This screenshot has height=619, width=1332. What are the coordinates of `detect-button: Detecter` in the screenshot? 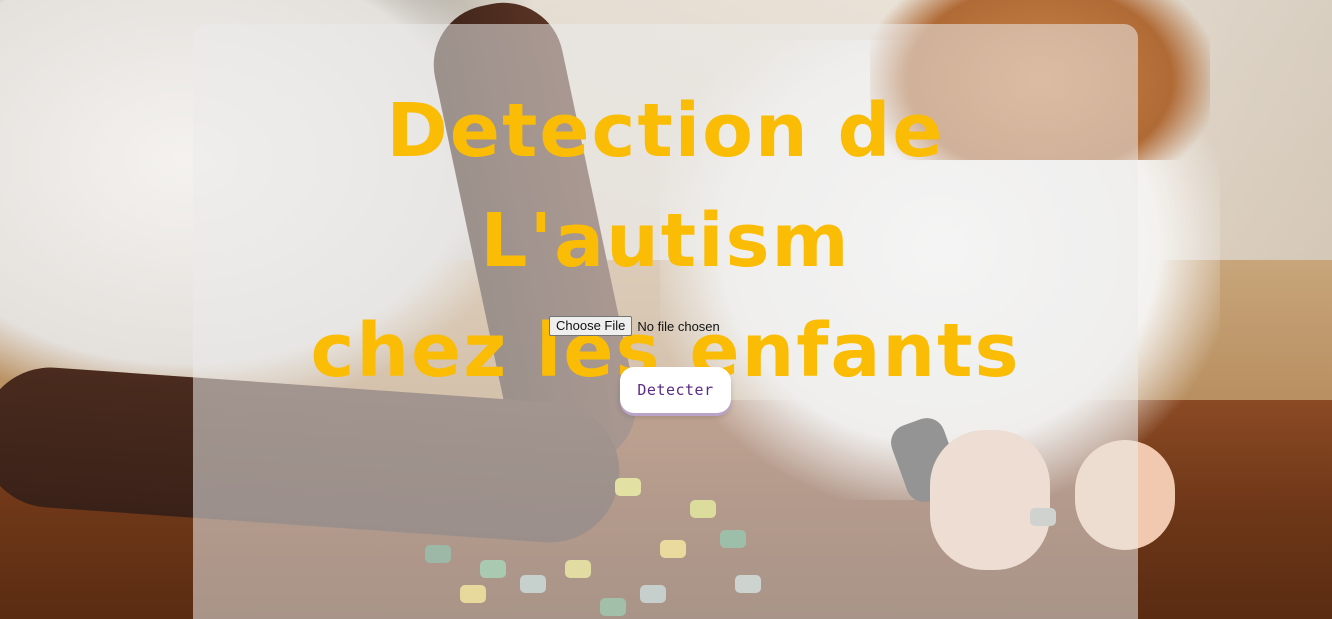 It's located at (675, 390).